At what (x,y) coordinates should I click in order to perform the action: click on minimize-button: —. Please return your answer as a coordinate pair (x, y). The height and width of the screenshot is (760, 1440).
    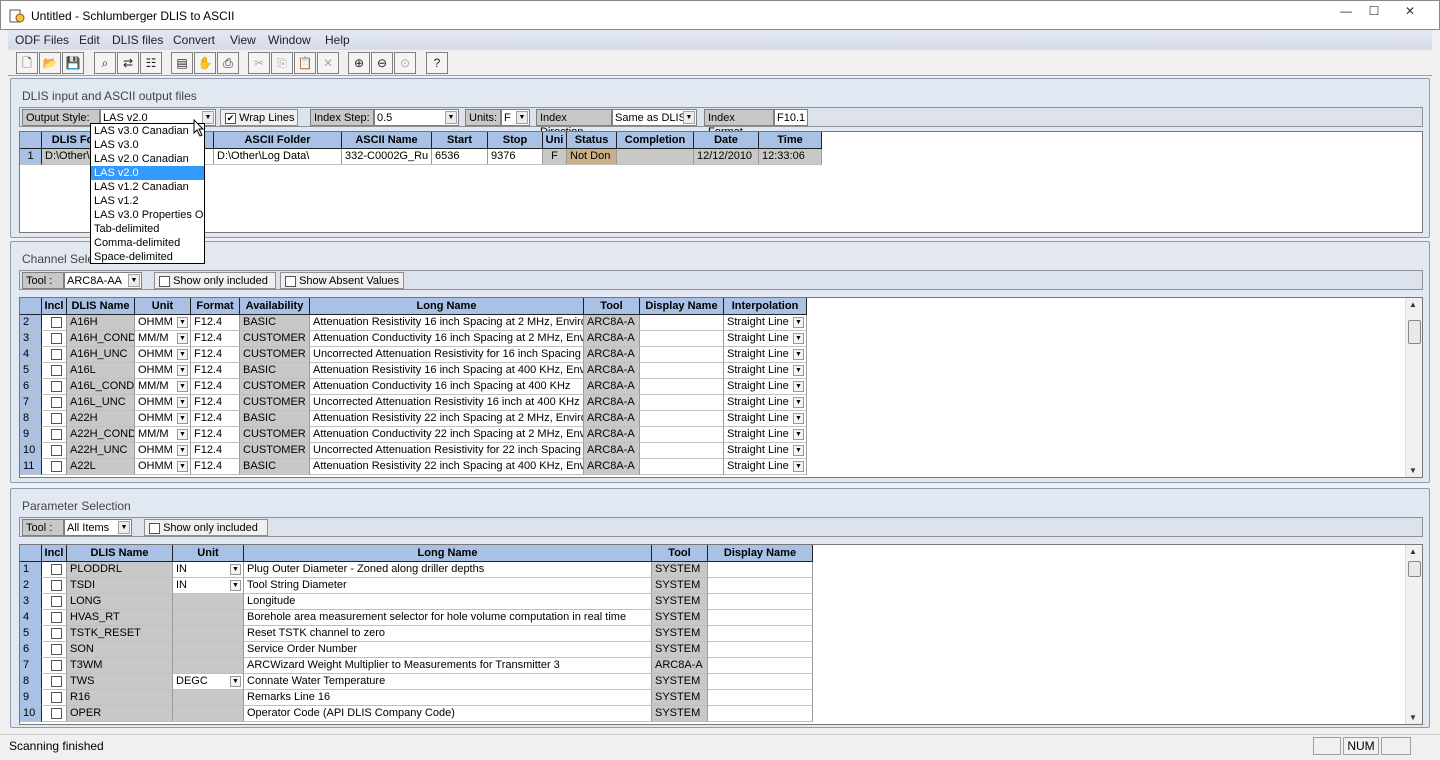
    Looking at the image, I should click on (1346, 12).